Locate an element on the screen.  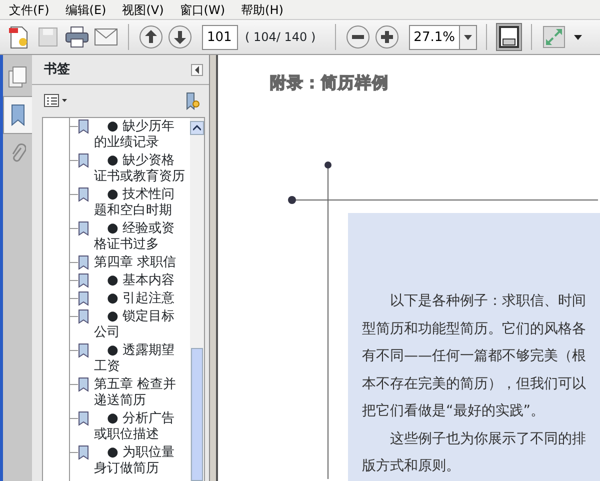
options-menu-icon is located at coordinates (56, 101).